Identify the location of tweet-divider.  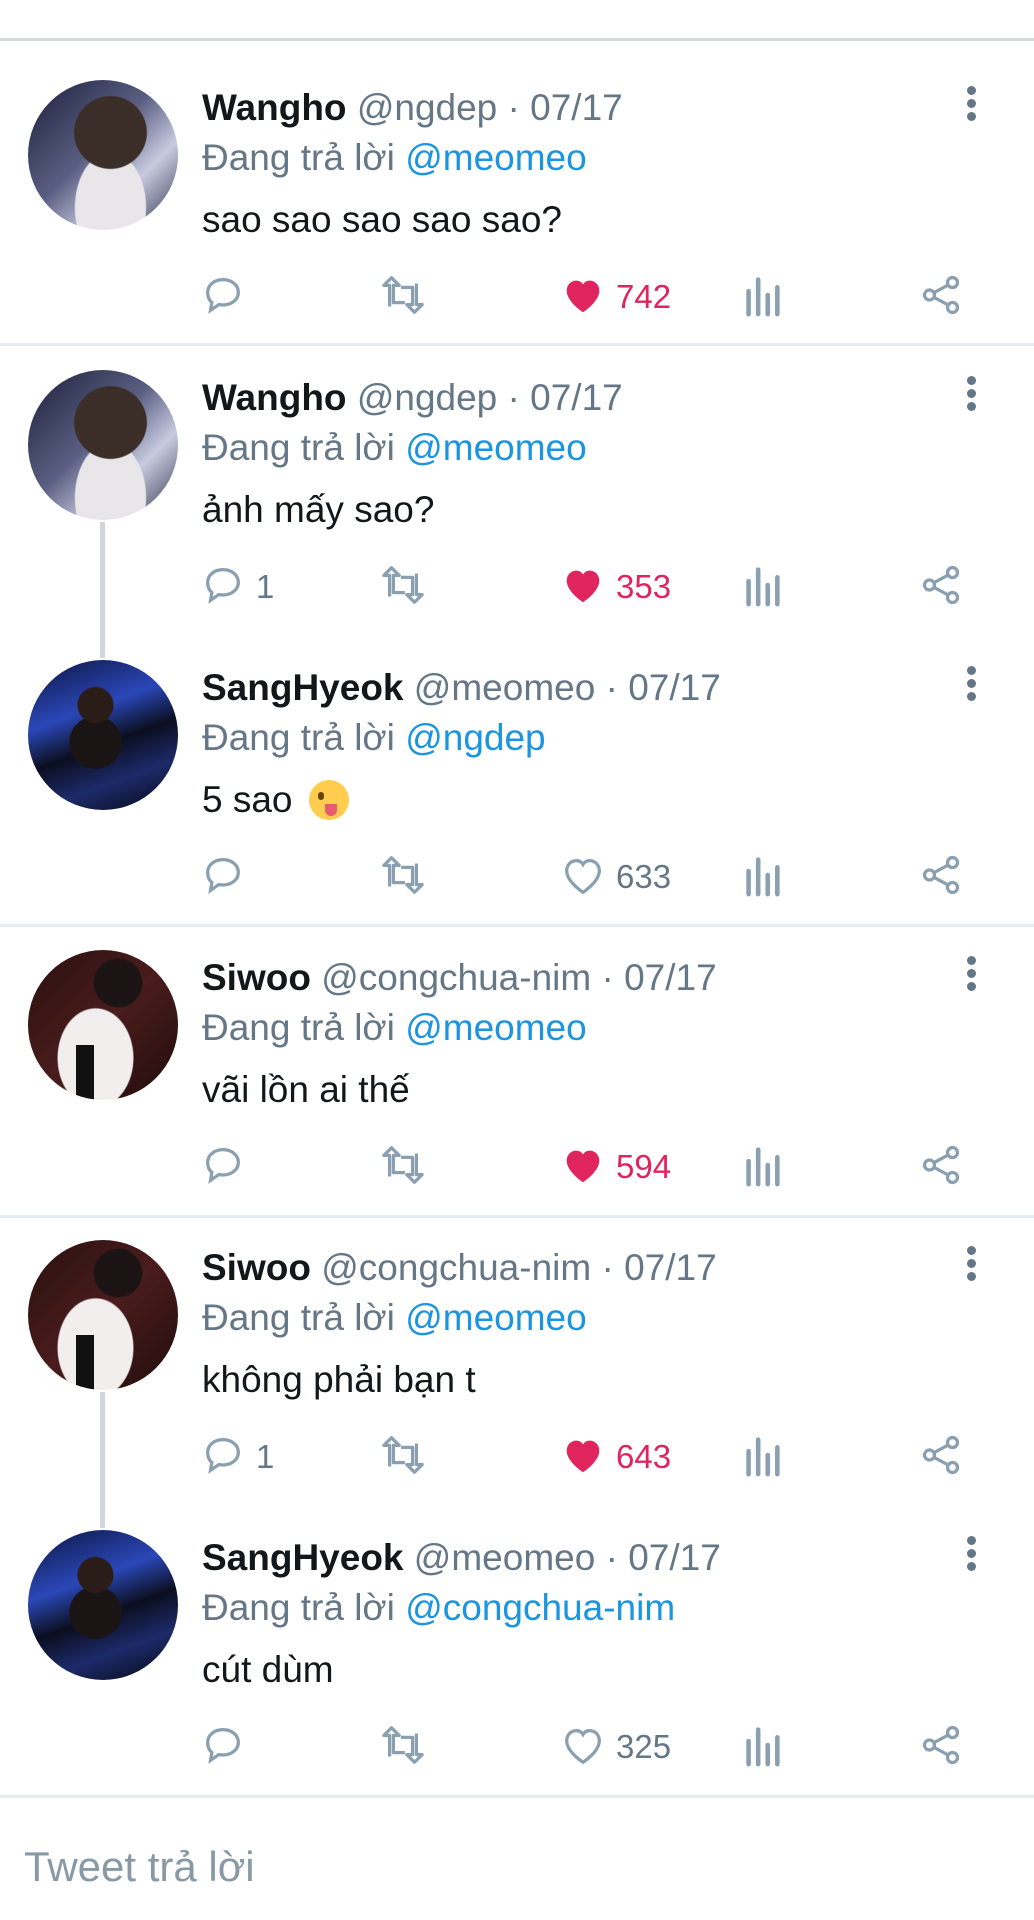
(517, 1796).